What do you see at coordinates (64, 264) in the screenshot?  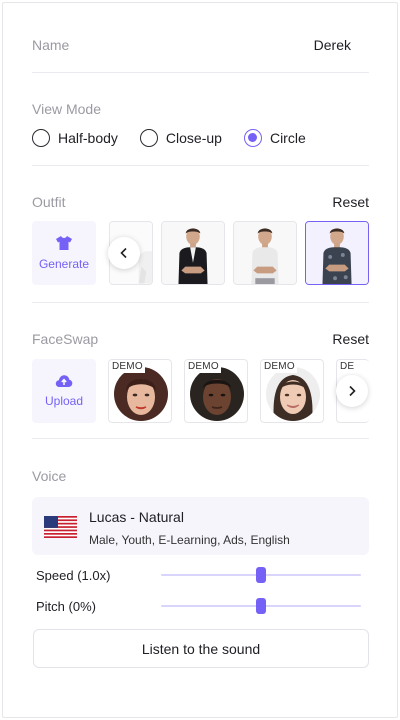 I see `generate-label: Generate` at bounding box center [64, 264].